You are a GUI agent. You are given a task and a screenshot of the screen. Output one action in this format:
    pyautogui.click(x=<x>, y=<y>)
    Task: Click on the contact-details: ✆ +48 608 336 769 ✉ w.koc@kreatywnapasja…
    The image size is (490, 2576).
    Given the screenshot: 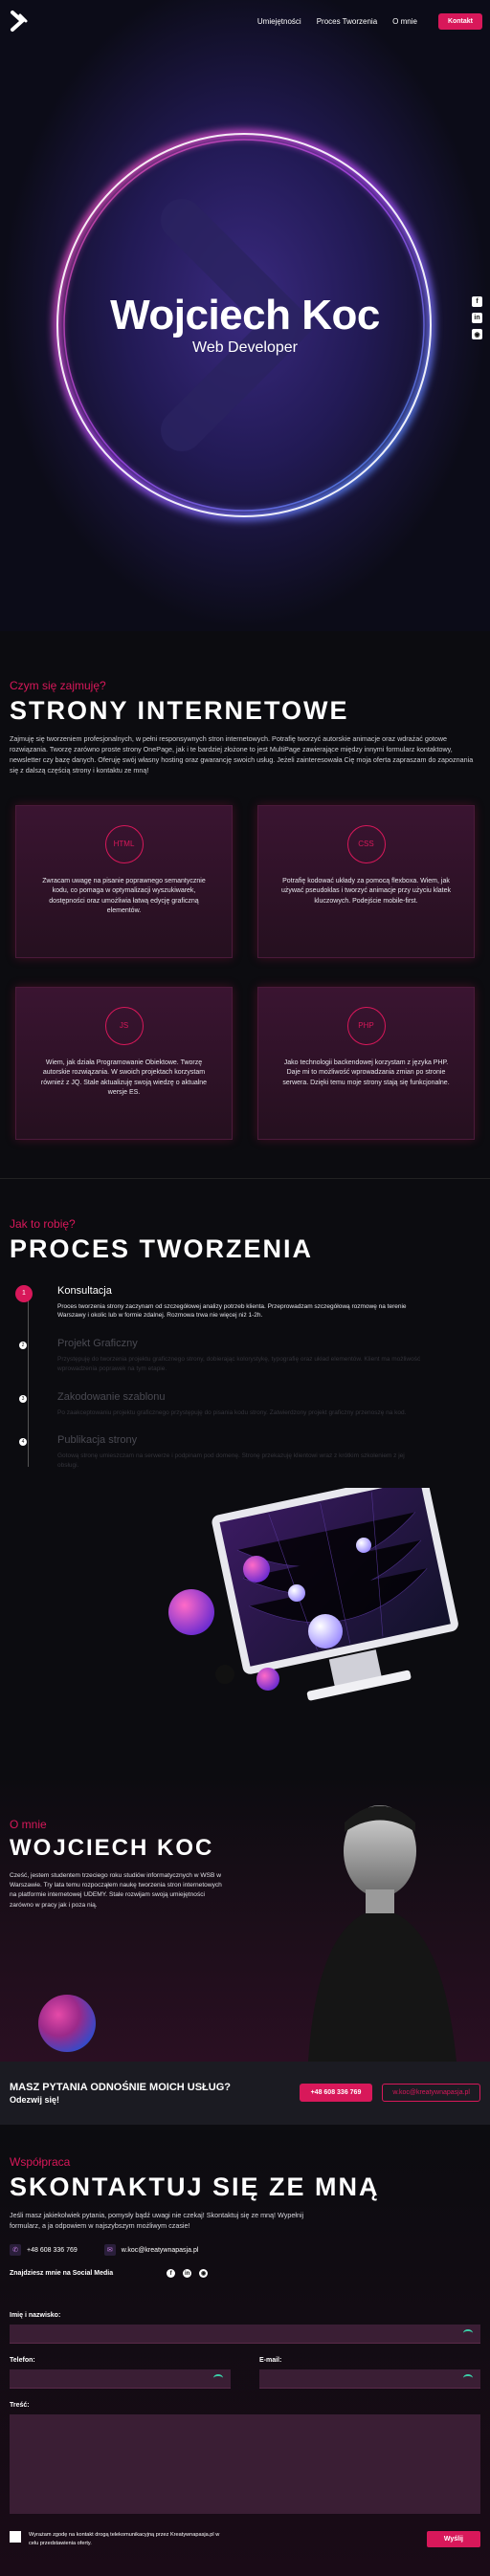 What is the action you would take?
    pyautogui.click(x=245, y=2250)
    